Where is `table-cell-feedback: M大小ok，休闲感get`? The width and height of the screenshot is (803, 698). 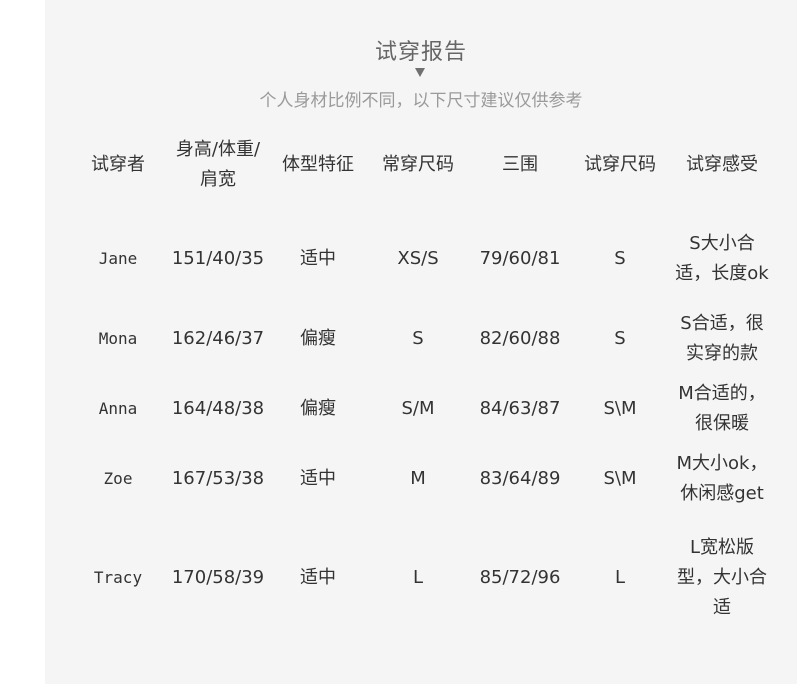
table-cell-feedback: M大小ok，休闲感get is located at coordinates (722, 478).